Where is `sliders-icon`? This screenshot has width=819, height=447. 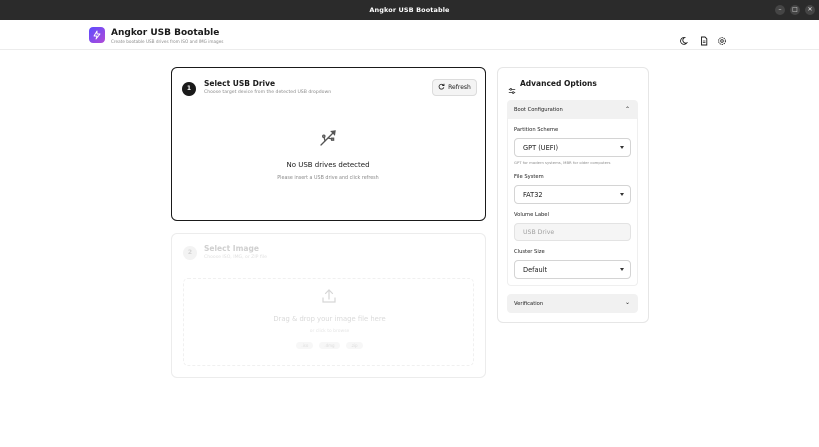
sliders-icon is located at coordinates (512, 89).